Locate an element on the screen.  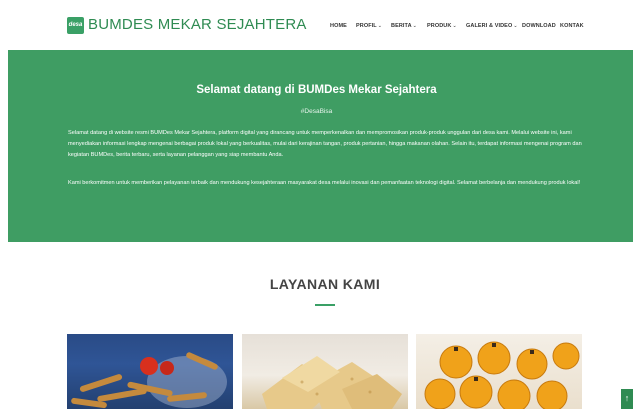
nav-item-produk: PRODUK⌄ is located at coordinates (442, 26).